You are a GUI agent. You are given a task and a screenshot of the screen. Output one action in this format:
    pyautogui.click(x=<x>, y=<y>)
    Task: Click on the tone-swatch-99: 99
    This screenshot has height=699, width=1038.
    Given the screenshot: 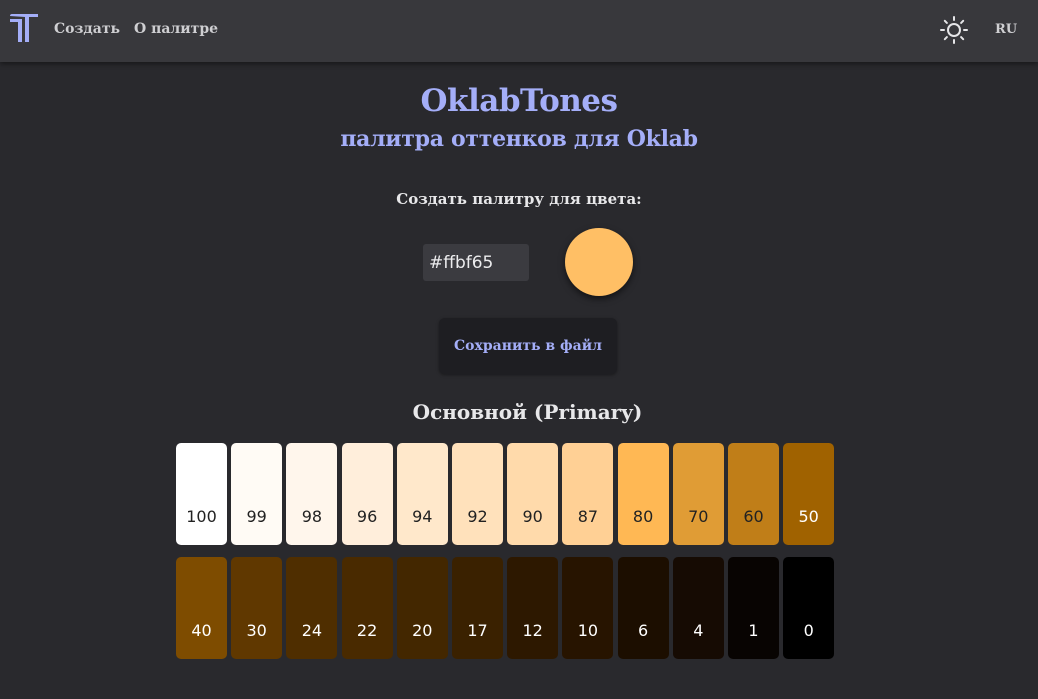 What is the action you would take?
    pyautogui.click(x=257, y=494)
    